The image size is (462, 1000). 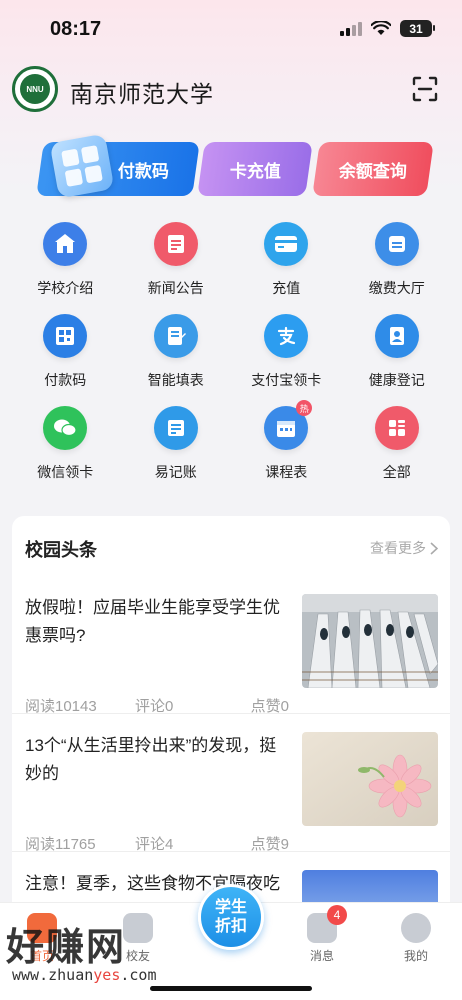 I want to click on balance-query-label: 余额查询, so click(x=373, y=171).